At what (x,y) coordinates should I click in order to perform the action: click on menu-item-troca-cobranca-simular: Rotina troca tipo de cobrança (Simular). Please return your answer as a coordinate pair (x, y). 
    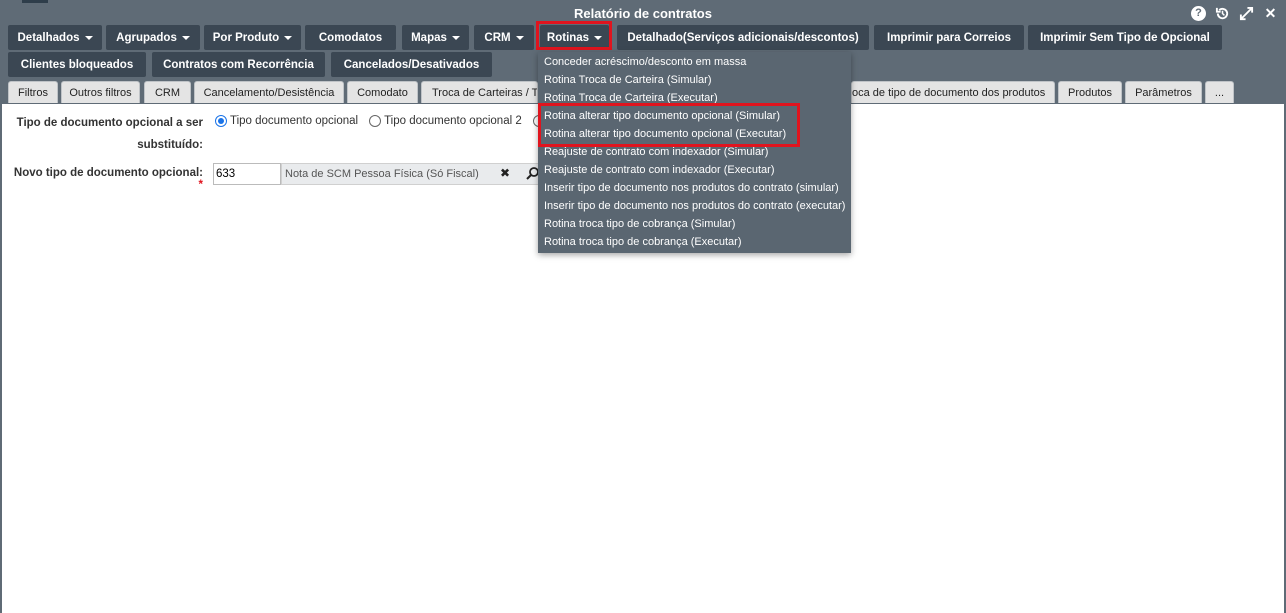
    Looking at the image, I should click on (639, 224).